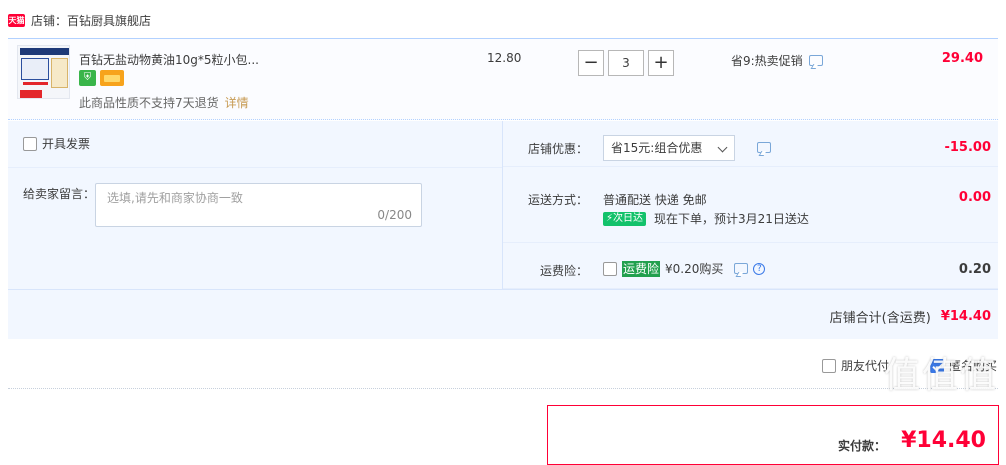  I want to click on shop-header: 天猫 店铺：百钻厨具旗舰店, so click(79, 20).